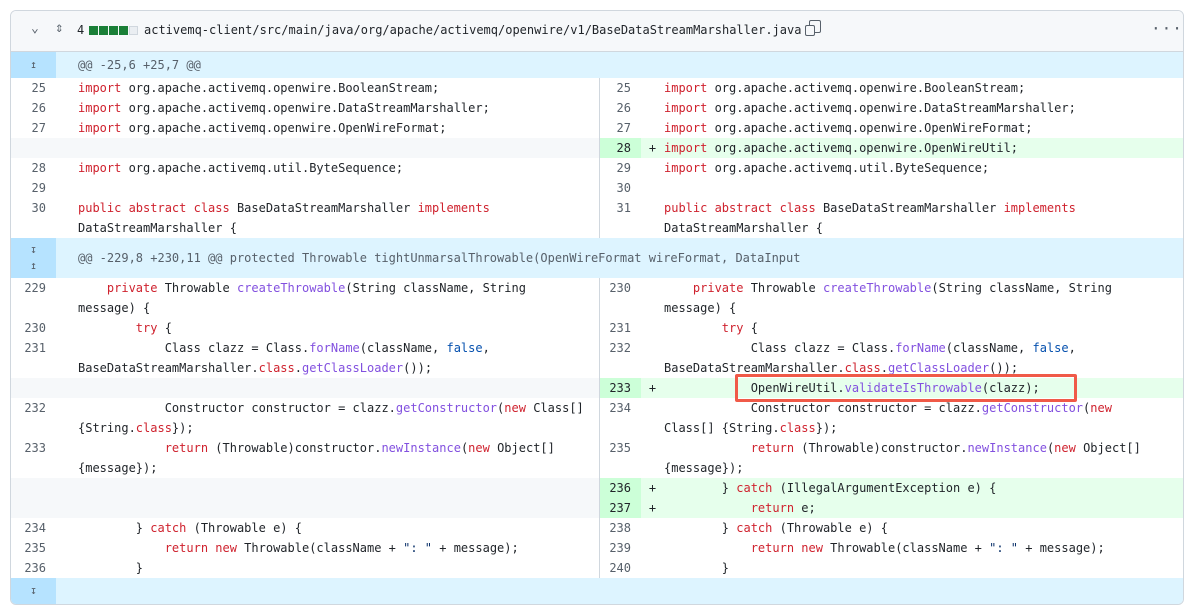 The height and width of the screenshot is (616, 1192). What do you see at coordinates (826, 428) in the screenshot?
I see `code-token: });` at bounding box center [826, 428].